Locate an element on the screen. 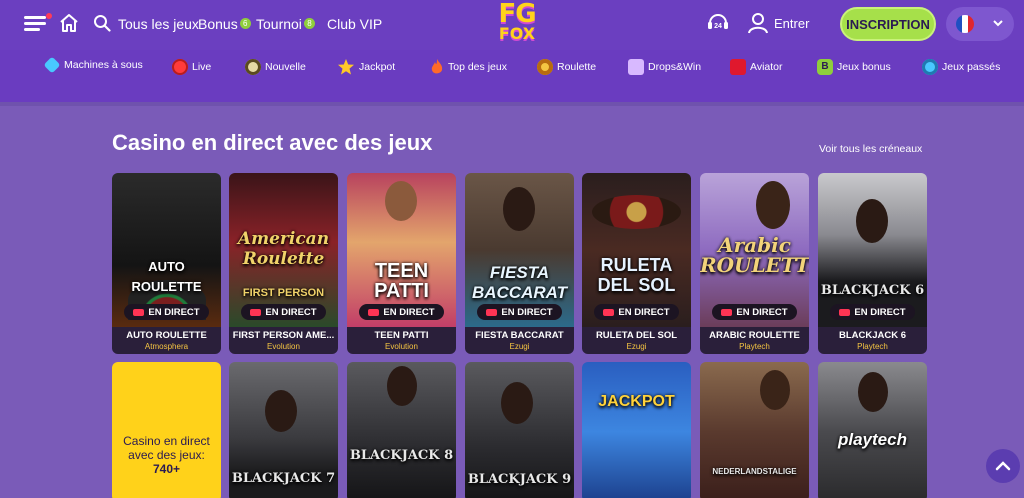  game-info: BLACKJACK 6 Playtech is located at coordinates (872, 340).